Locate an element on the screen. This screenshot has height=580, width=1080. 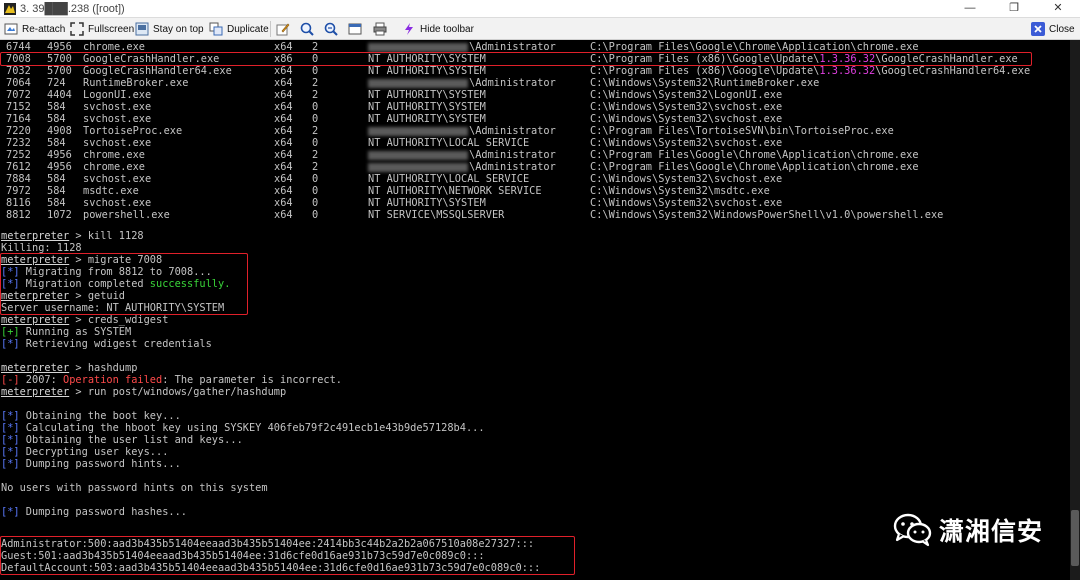
process-name: msdtc.exe is located at coordinates (111, 191).